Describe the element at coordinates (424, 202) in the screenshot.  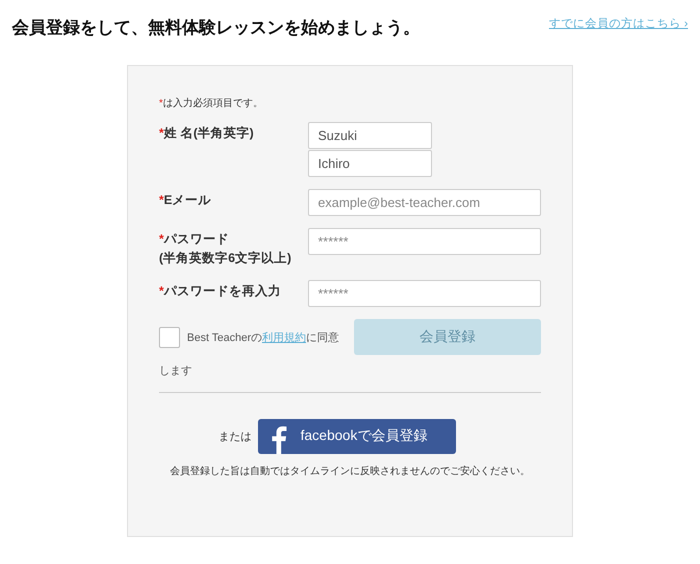
I see `input-field: example@best-teacher.com` at that location.